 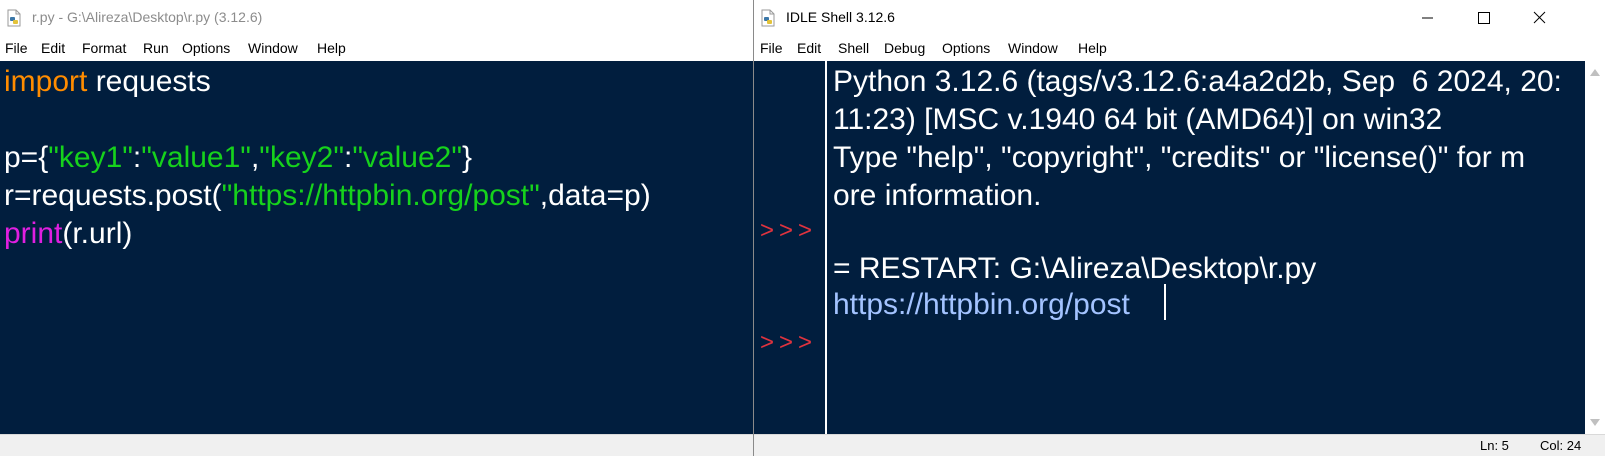 What do you see at coordinates (137, 157) in the screenshot?
I see `code-text: :` at bounding box center [137, 157].